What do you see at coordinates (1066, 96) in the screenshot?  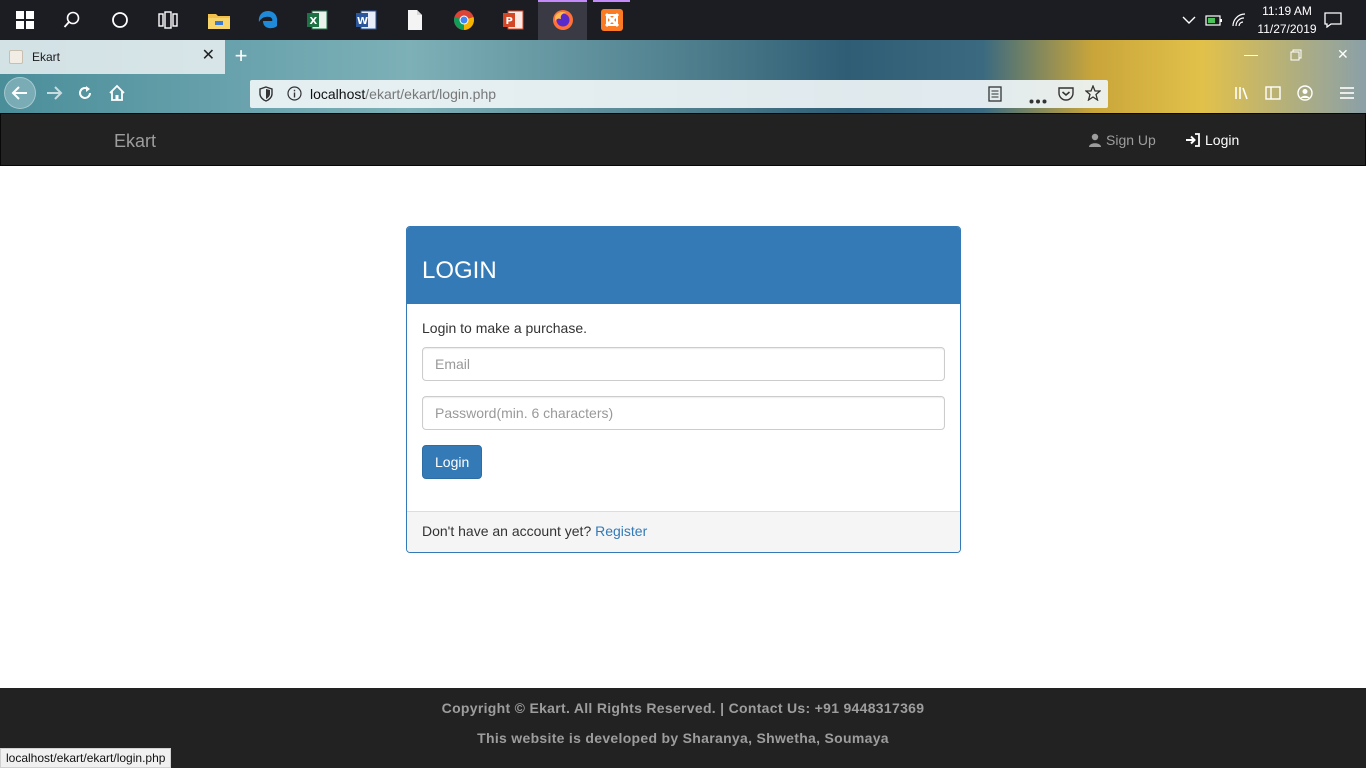 I see `pocket-icon` at bounding box center [1066, 96].